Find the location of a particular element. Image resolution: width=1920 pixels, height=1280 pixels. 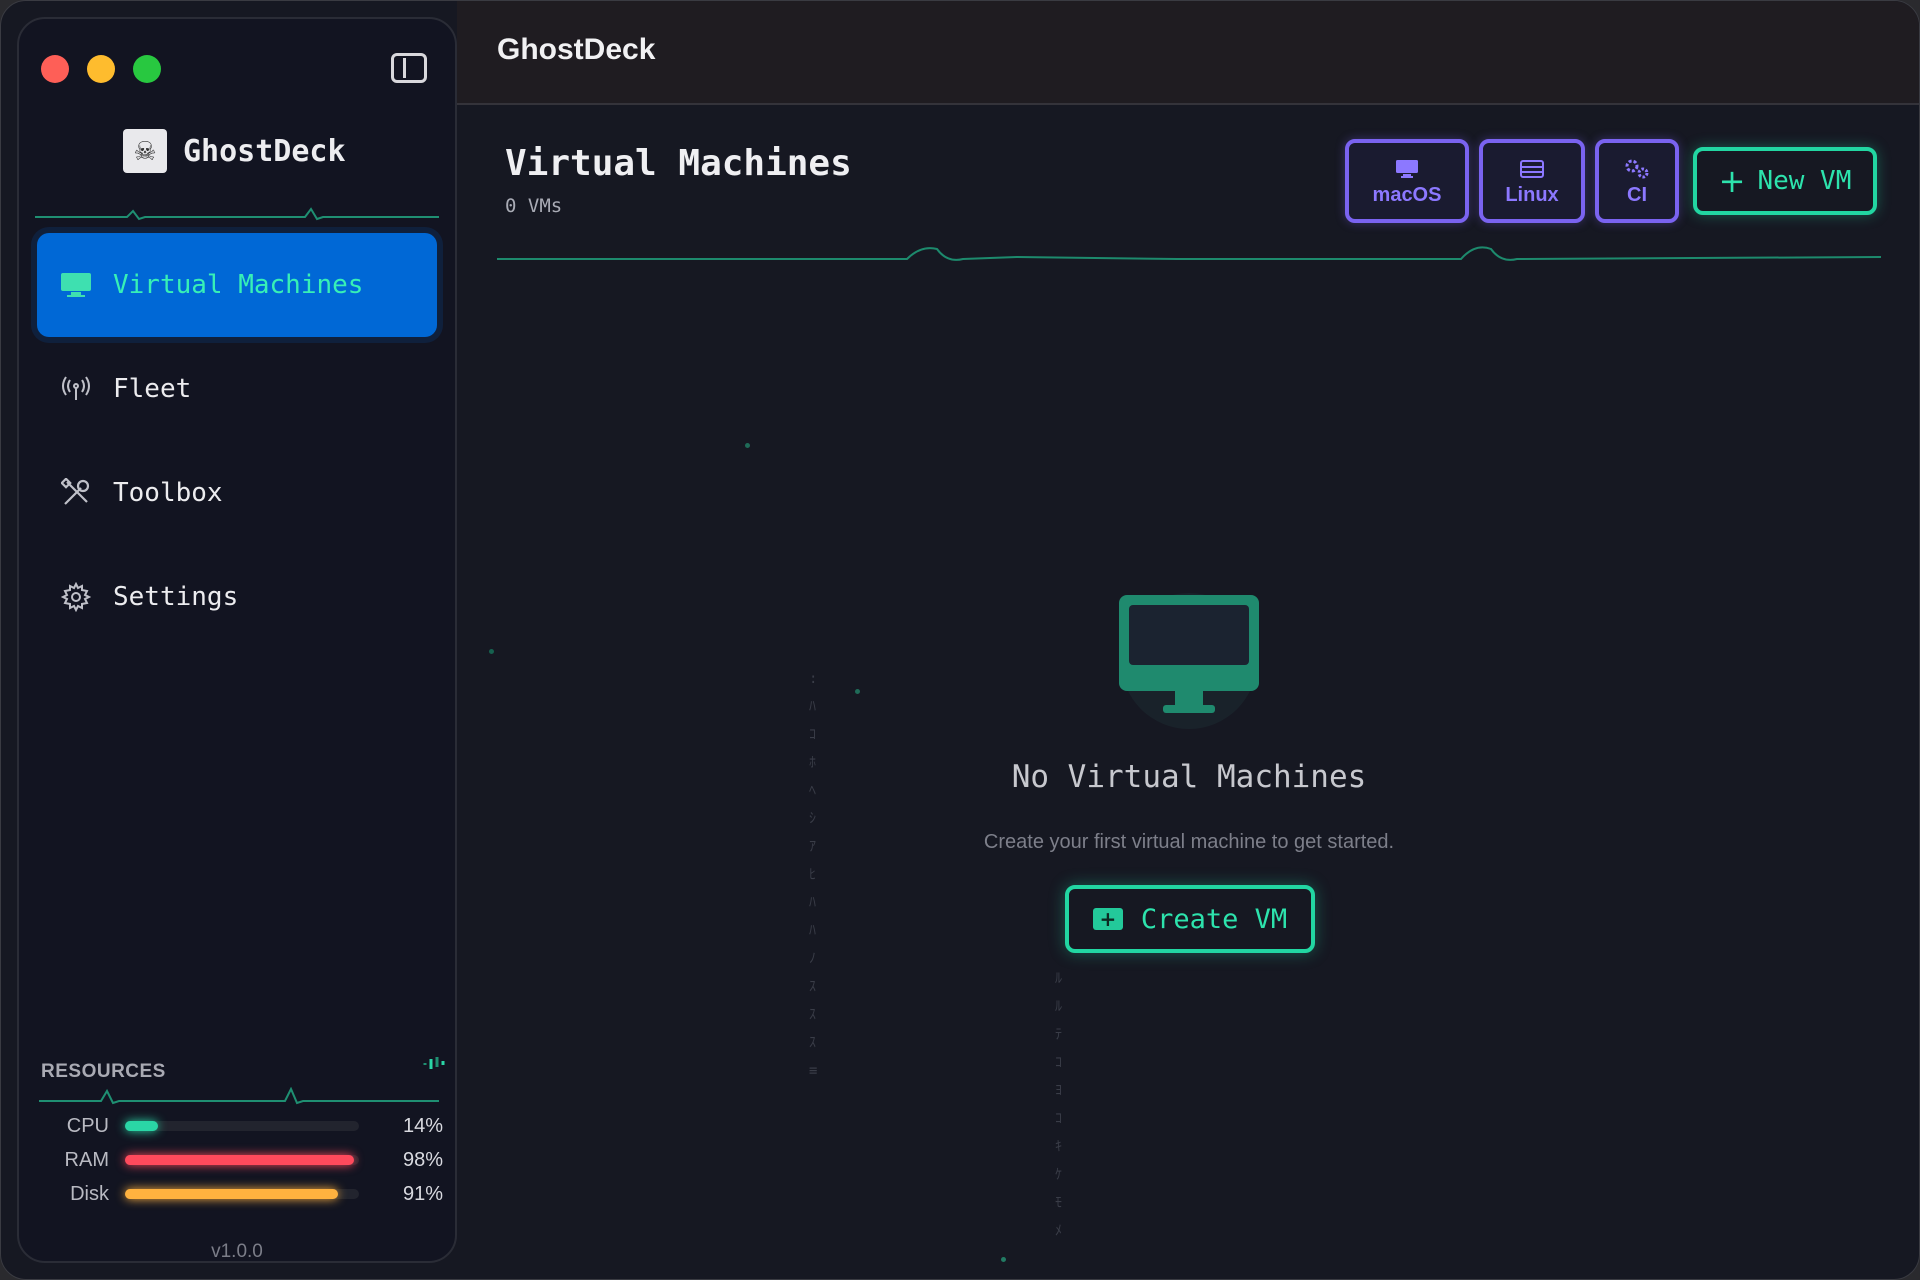

page-title: Virtual Machines is located at coordinates (678, 163).